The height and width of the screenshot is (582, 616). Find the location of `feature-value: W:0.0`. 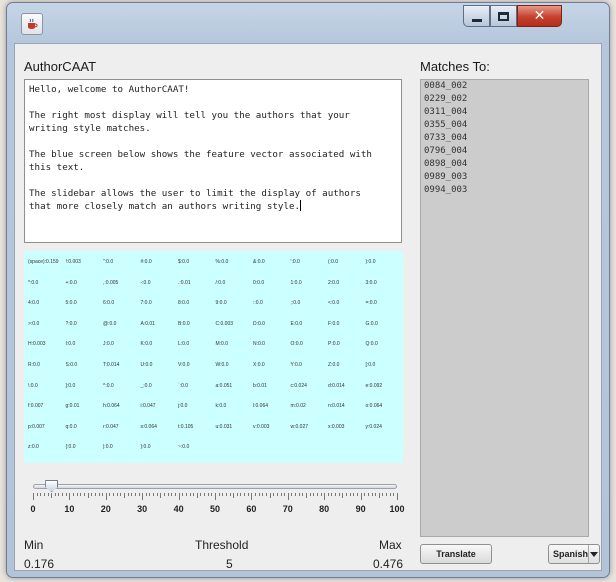

feature-value: W:0.0 is located at coordinates (222, 365).